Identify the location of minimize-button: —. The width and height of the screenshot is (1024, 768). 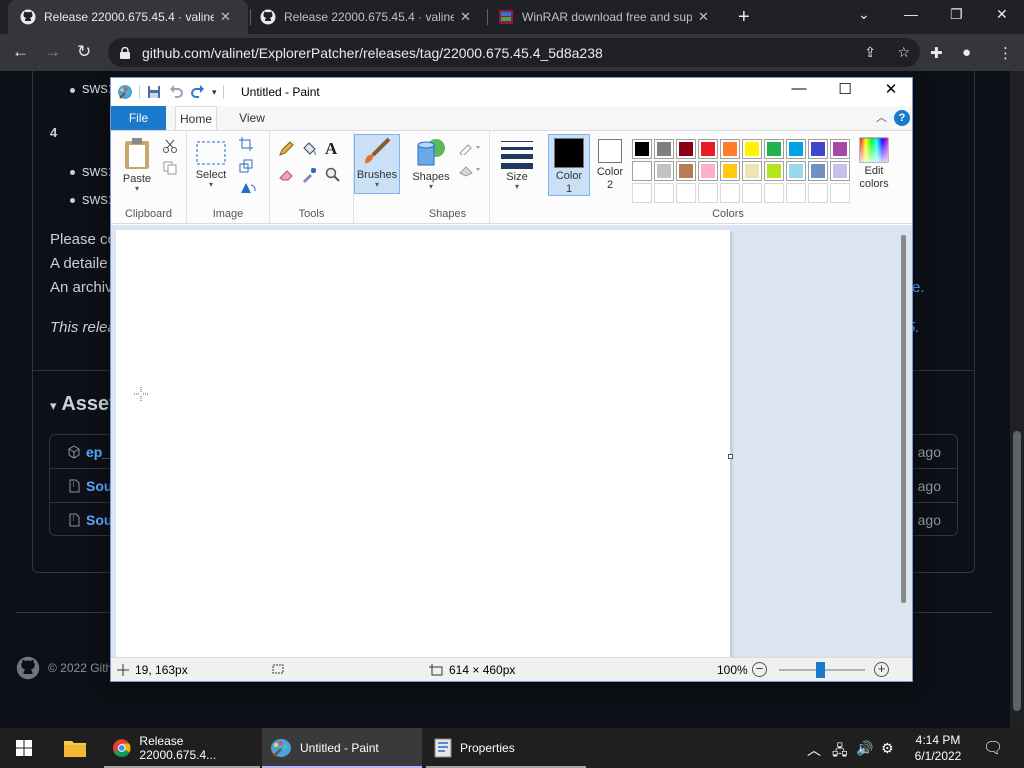
(911, 14).